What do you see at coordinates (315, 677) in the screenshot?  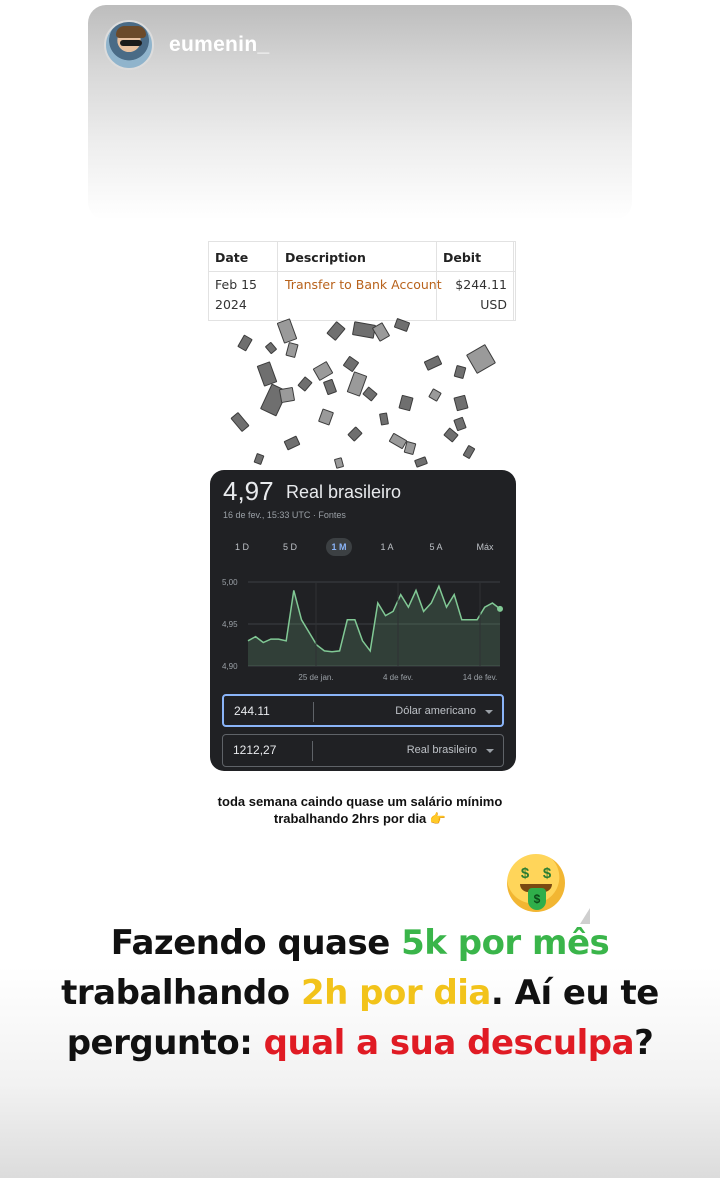 I see `x-tick-label: 25 de jan.` at bounding box center [315, 677].